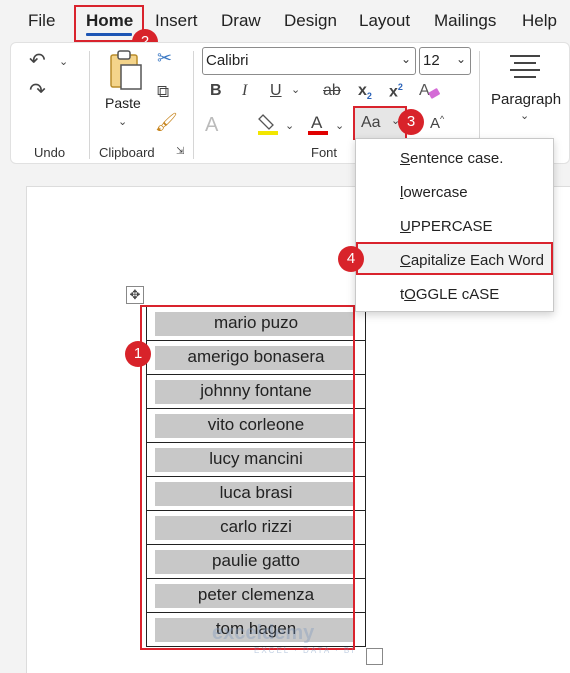 This screenshot has height=673, width=570. What do you see at coordinates (135, 295) in the screenshot?
I see `table-move-icon: ✥` at bounding box center [135, 295].